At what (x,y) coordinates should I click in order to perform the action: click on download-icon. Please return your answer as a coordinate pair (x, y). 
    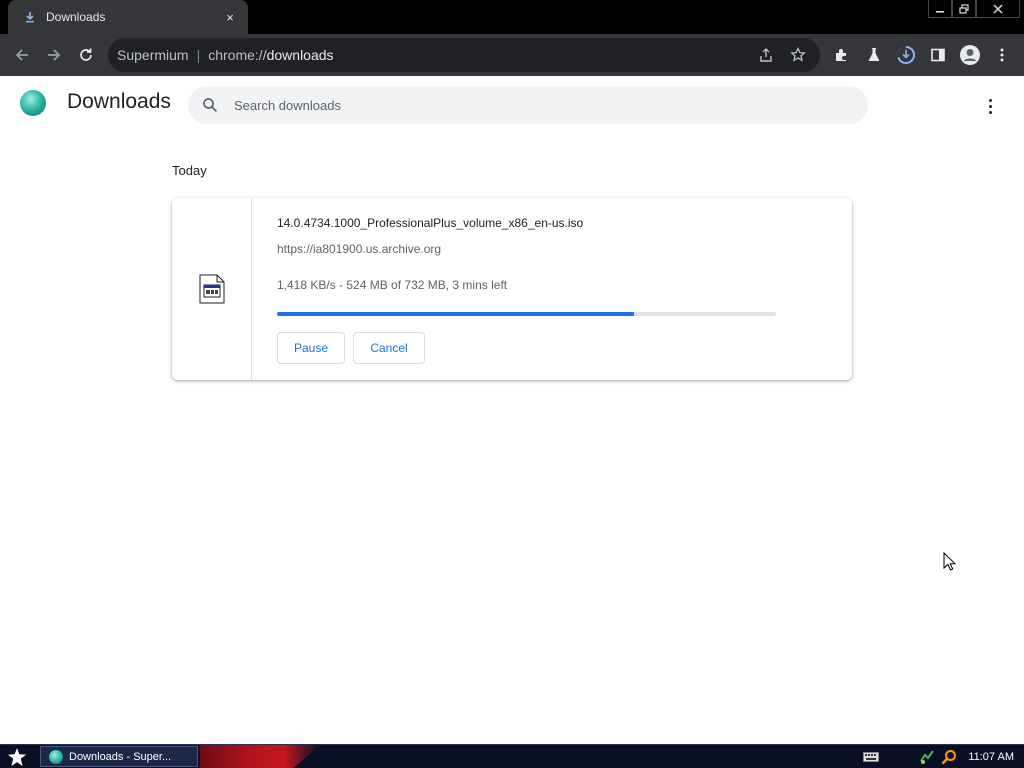
    Looking at the image, I should click on (30, 17).